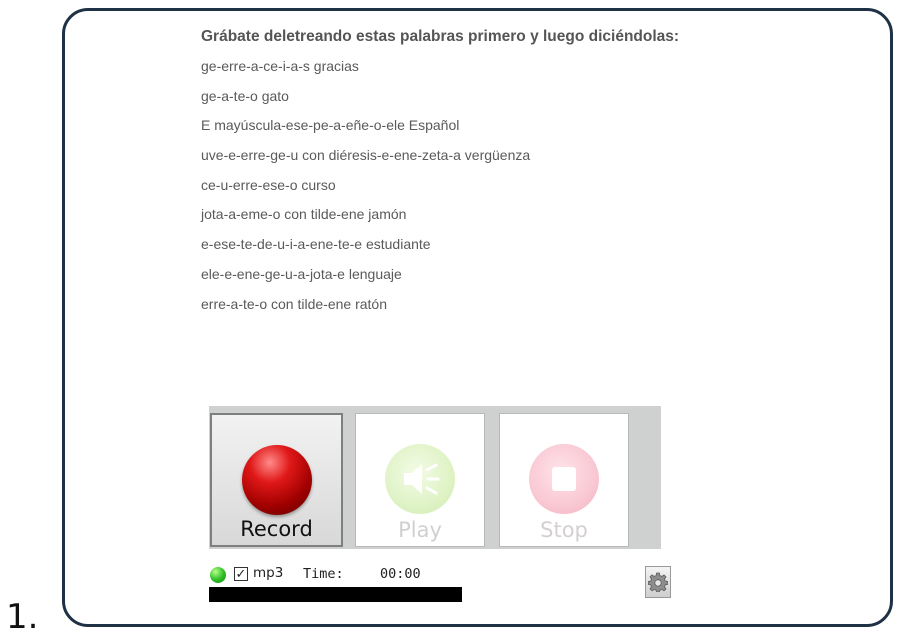 This screenshot has height=637, width=901. I want to click on spelling-line: erre-a-te-o con tilde-ene ratón, so click(294, 303).